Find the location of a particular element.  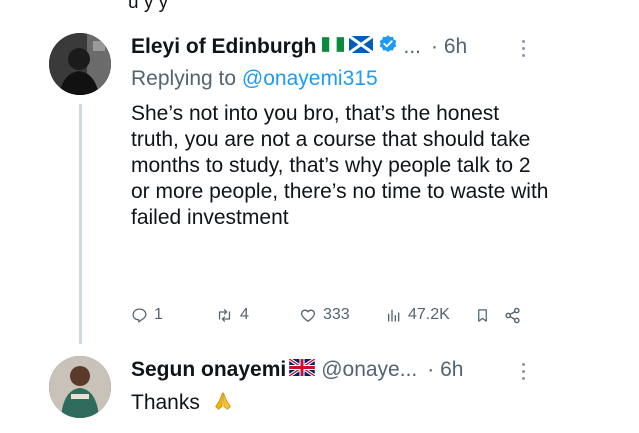

replying-to-line: Replying to @onayemi315 is located at coordinates (254, 79).